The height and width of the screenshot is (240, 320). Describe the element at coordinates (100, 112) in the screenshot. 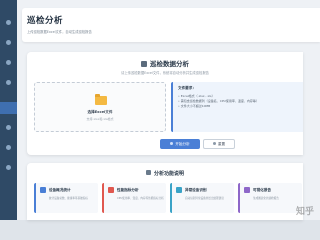

I see `select-file-label: 选择Excel文件` at that location.